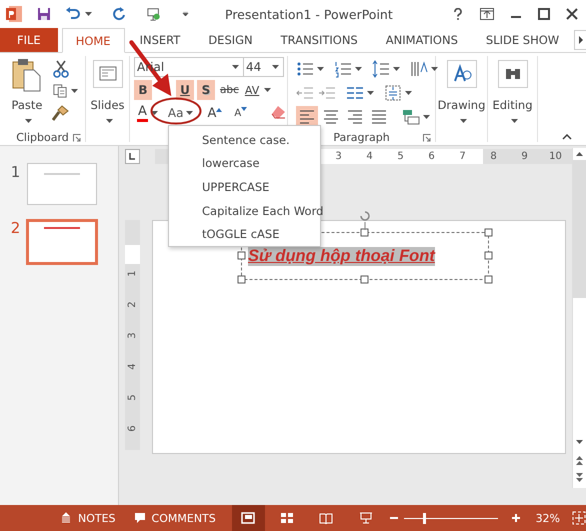 This screenshot has width=586, height=531. I want to click on help-icon, so click(458, 14).